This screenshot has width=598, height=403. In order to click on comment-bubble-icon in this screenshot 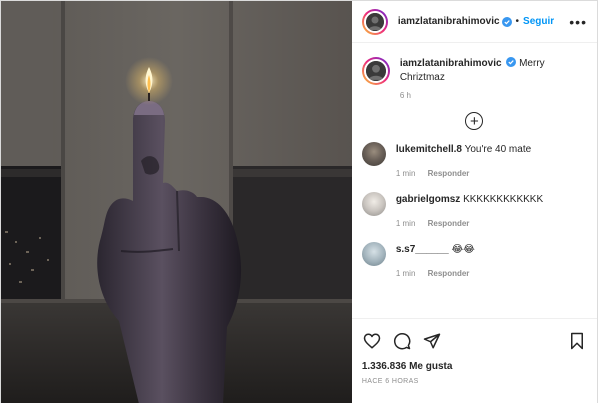, I will do `click(402, 341)`.